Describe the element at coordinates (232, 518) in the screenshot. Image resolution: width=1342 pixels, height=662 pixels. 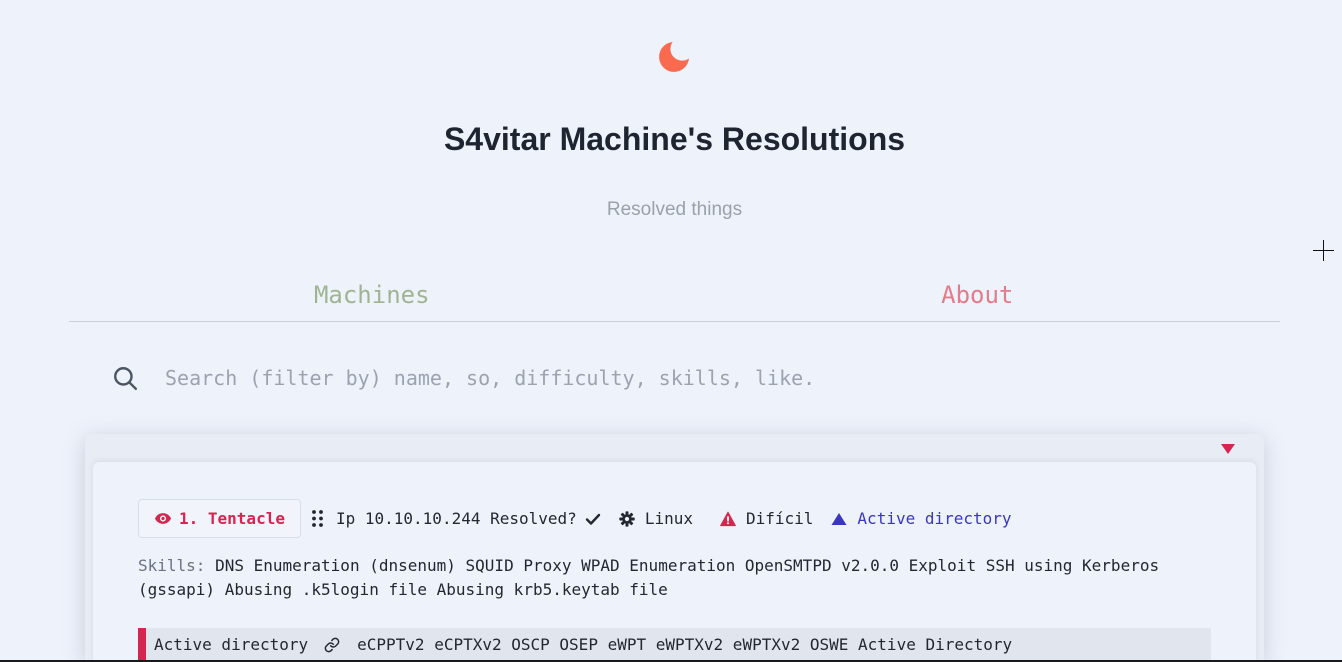
I see `machine-name: 1. Tentacle` at that location.